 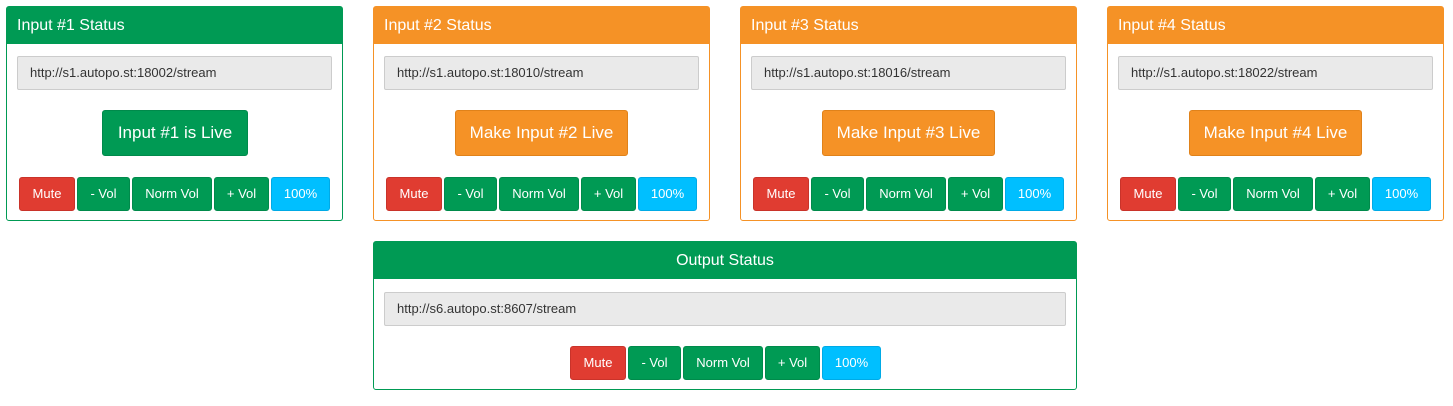 I want to click on input-3-make-live-button: Make Input #3 Live, so click(x=908, y=133).